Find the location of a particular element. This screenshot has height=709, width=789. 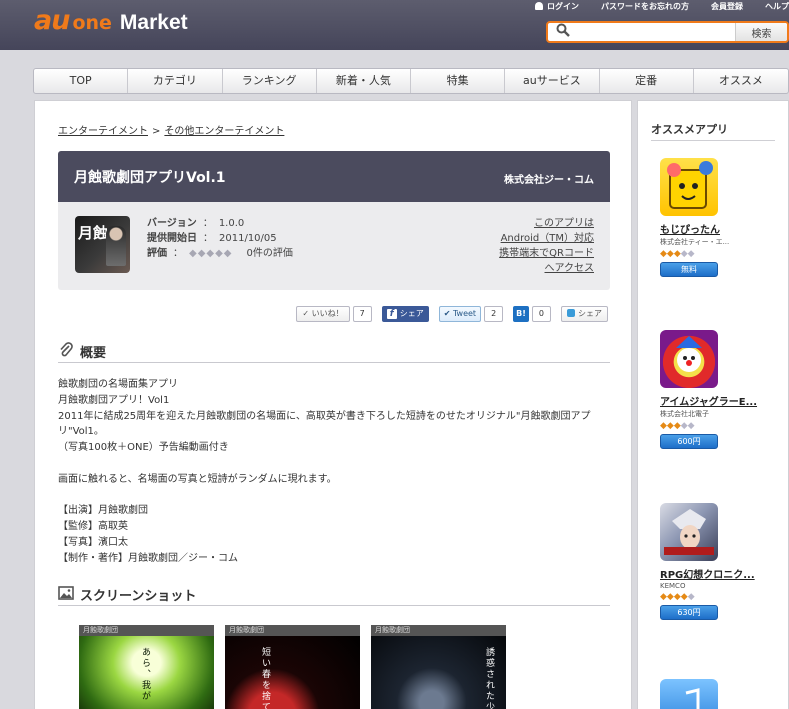

music-app-thumbnail is located at coordinates (689, 694).